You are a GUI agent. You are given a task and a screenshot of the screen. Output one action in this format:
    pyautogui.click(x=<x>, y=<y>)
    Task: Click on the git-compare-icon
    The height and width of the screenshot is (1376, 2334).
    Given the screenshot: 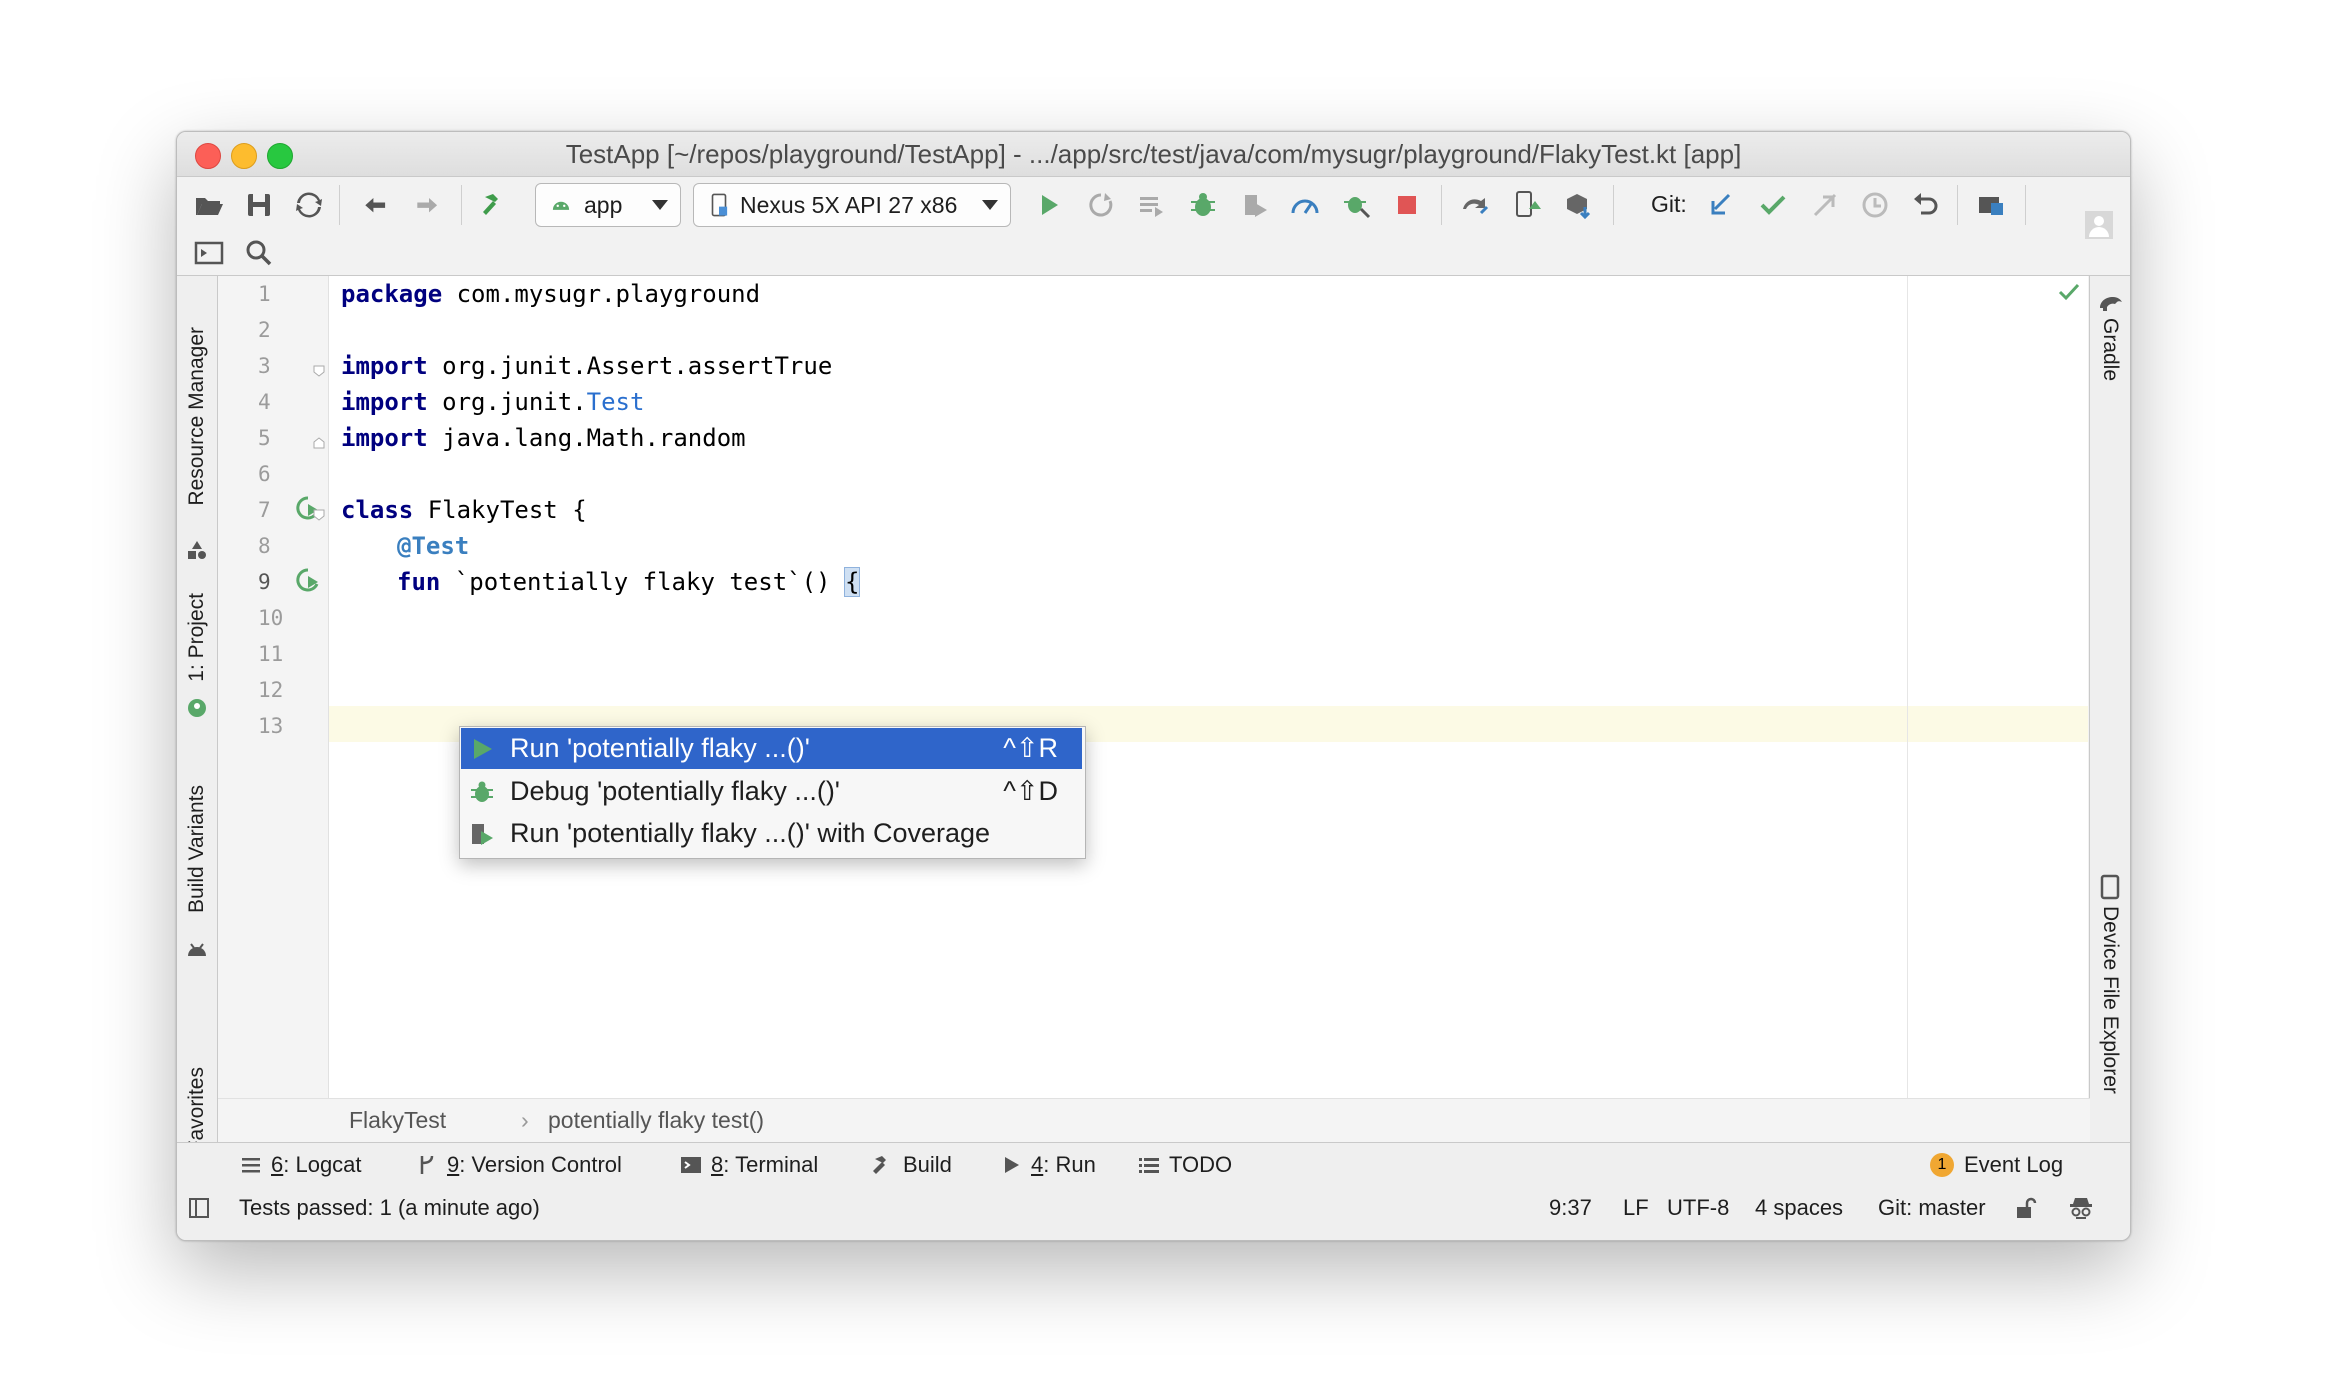 What is the action you would take?
    pyautogui.click(x=1825, y=205)
    